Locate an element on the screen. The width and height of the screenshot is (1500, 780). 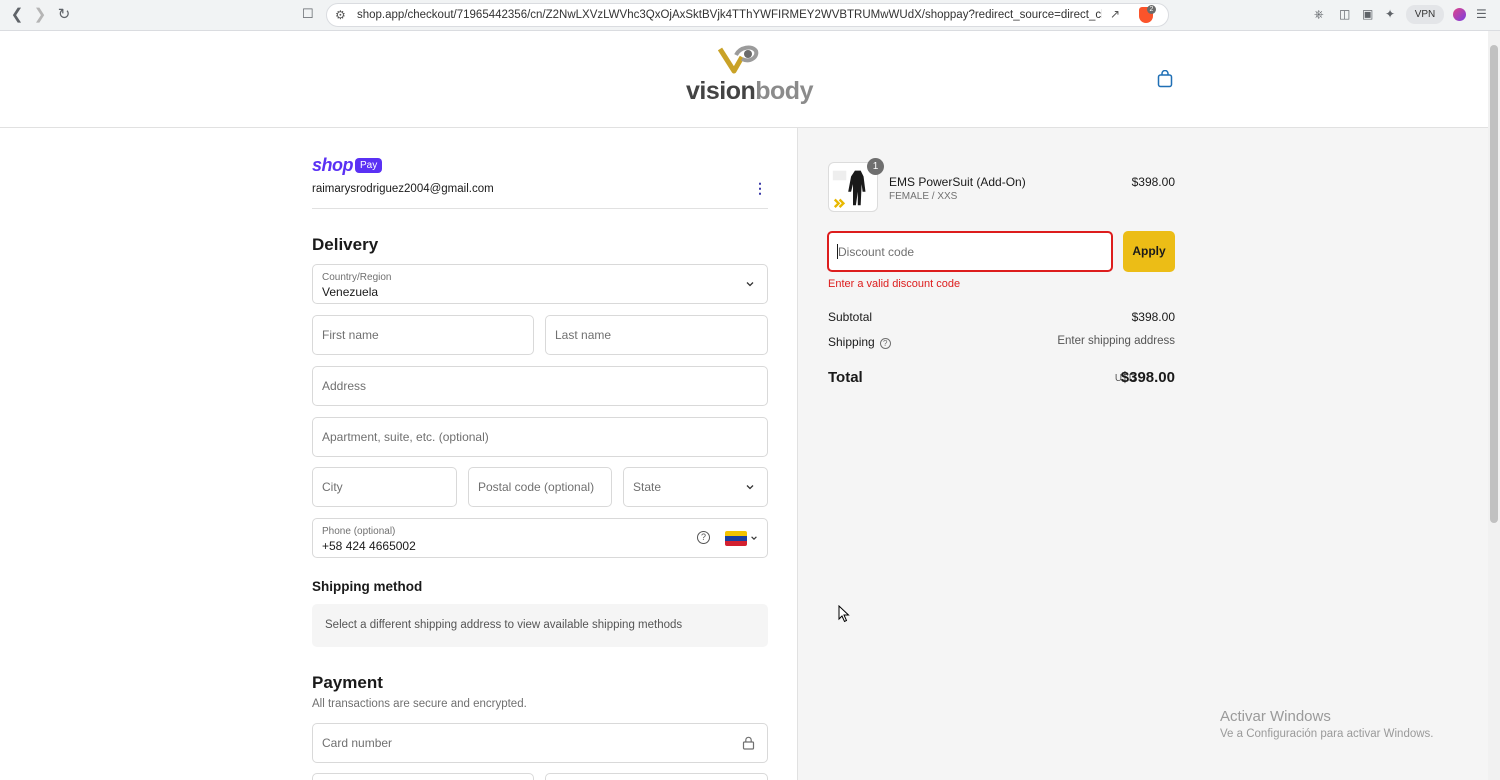
shipping-method-heading: Shipping method is located at coordinates (367, 586).